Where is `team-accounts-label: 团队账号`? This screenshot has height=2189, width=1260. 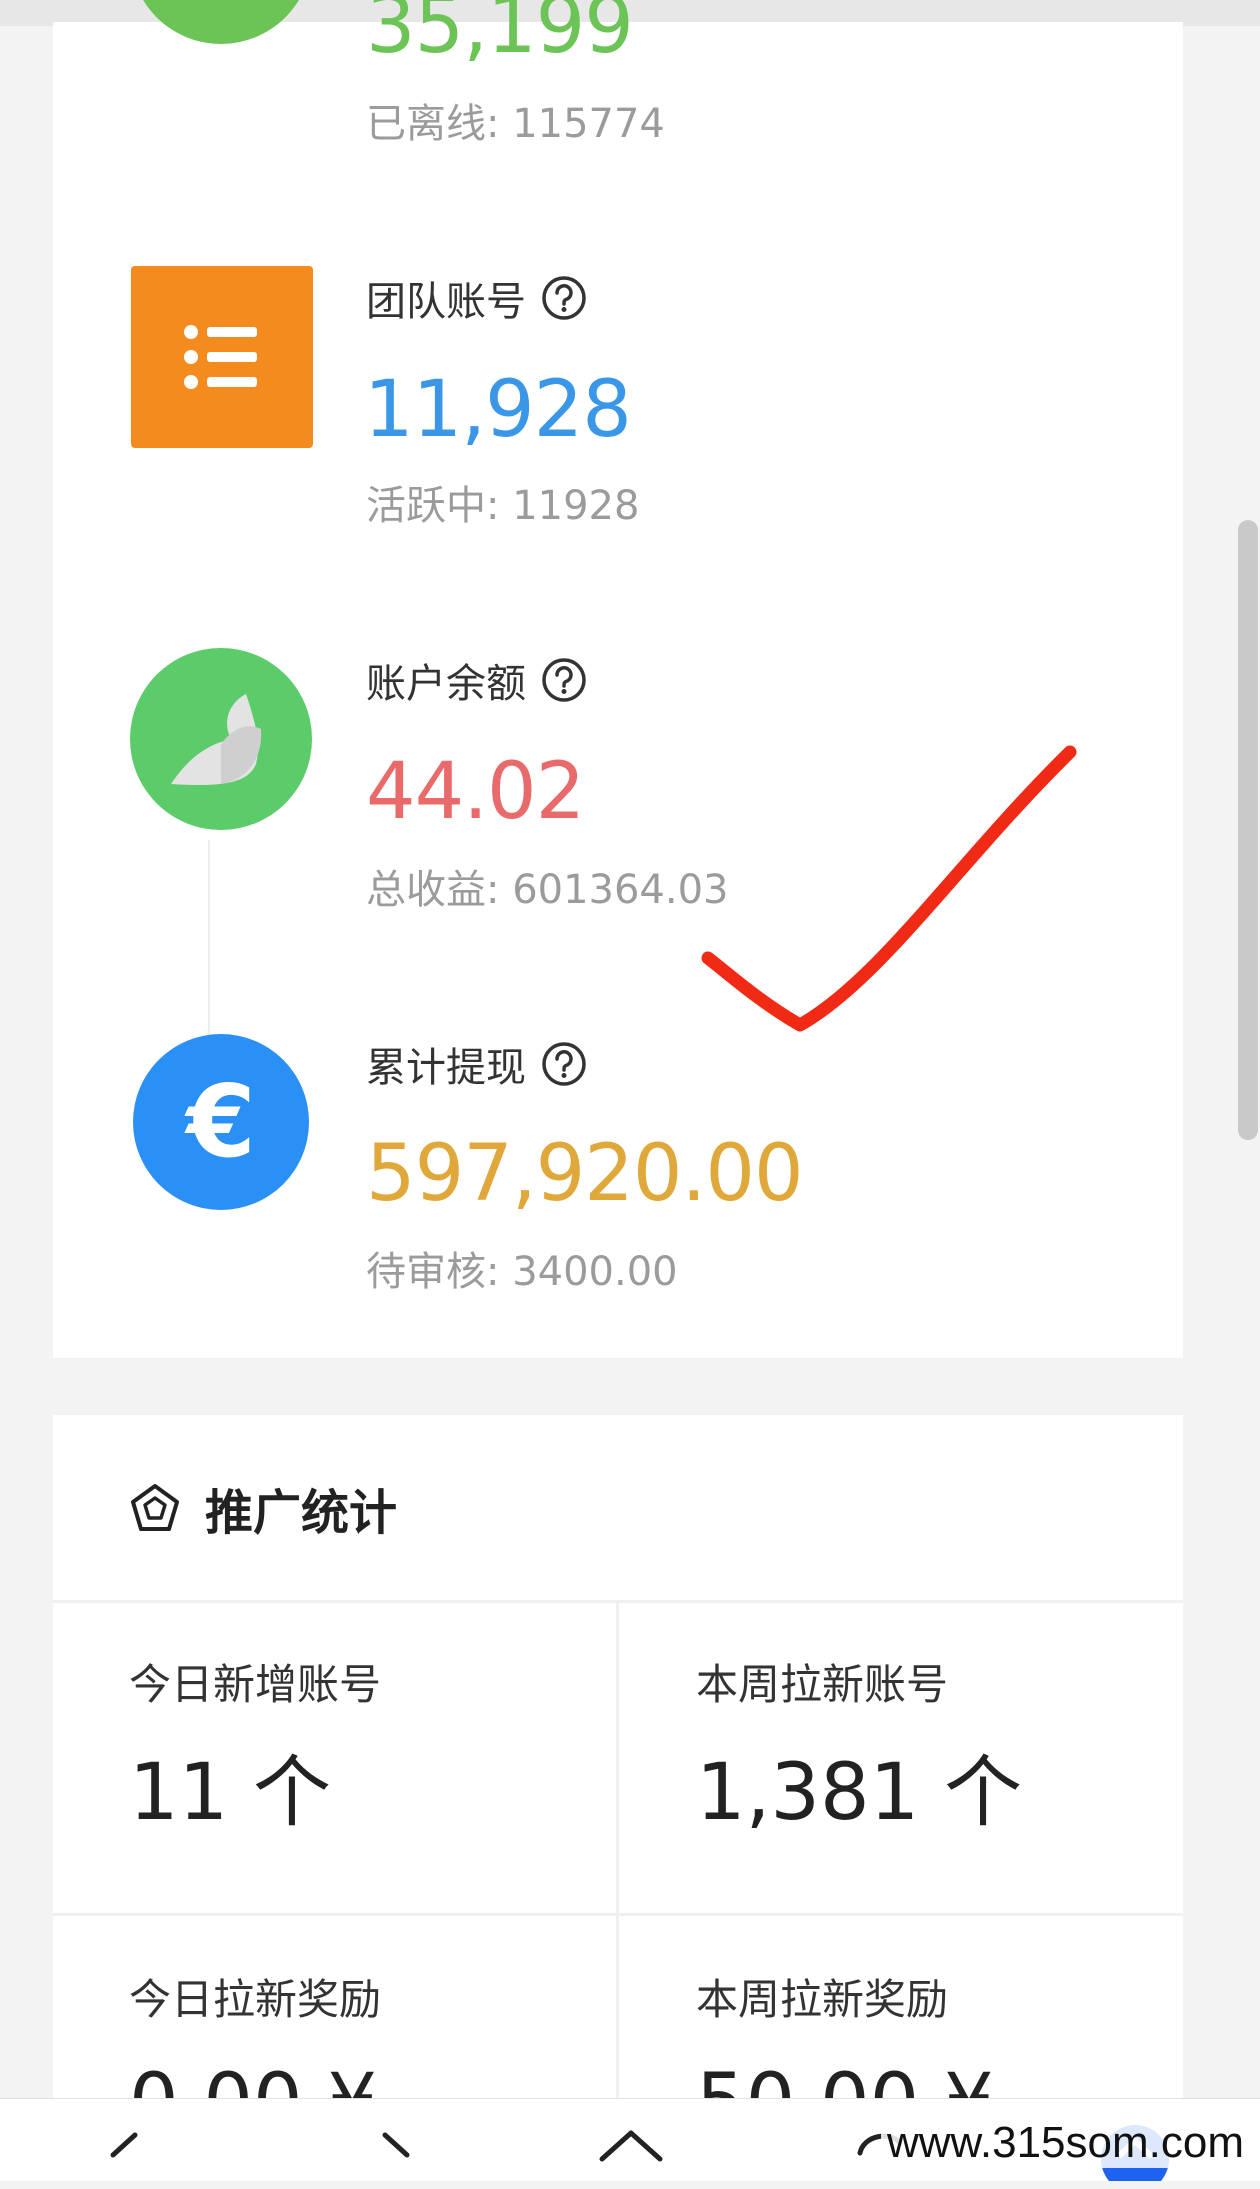 team-accounts-label: 团队账号 is located at coordinates (477, 298).